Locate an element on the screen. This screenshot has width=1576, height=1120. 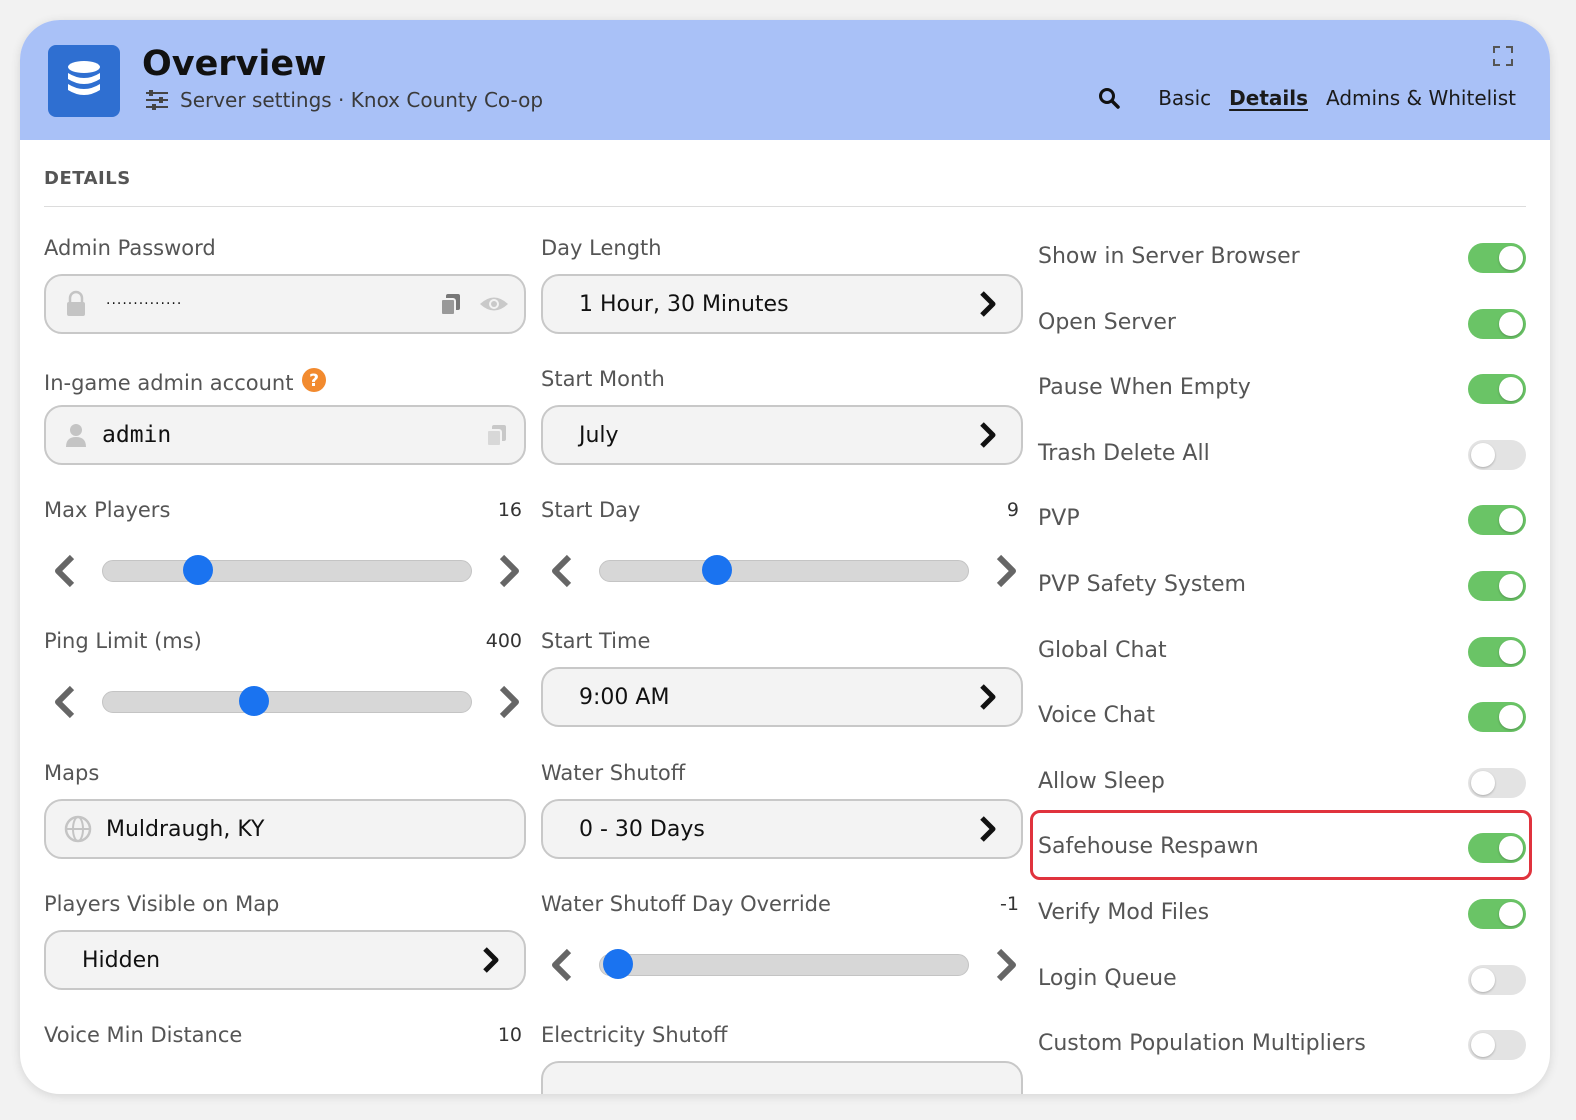
water-override-value: -1 is located at coordinates (1009, 904).